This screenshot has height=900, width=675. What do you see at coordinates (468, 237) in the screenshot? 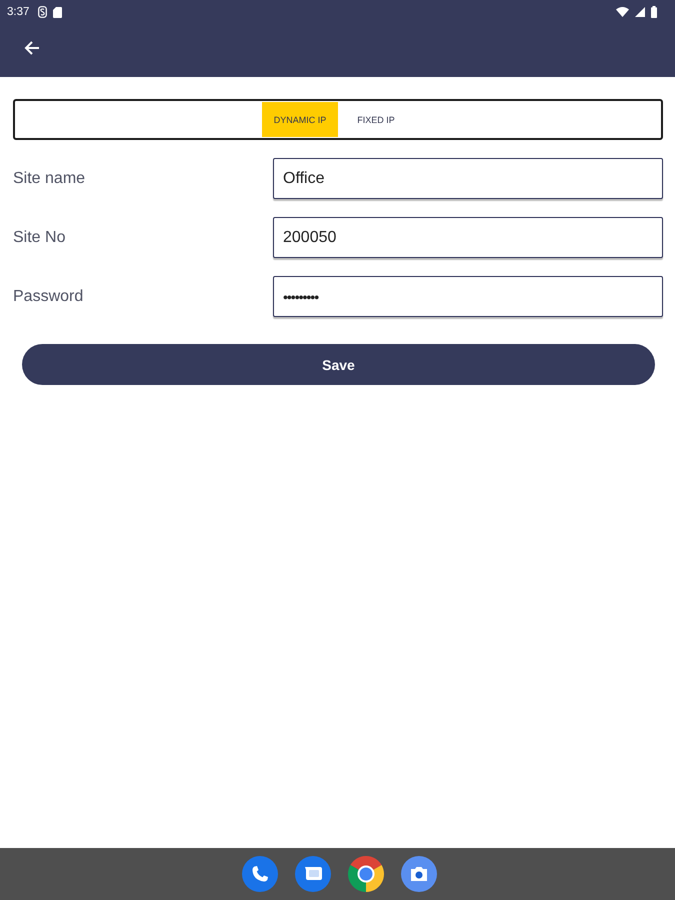
I see `text-field: 200050` at bounding box center [468, 237].